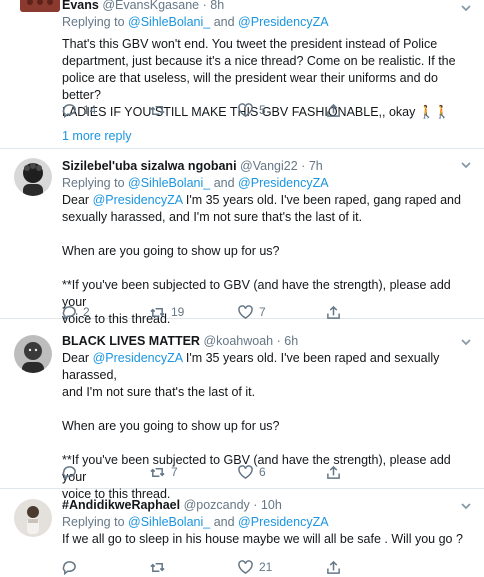 The height and width of the screenshot is (577, 484). I want to click on tweet-header: BLACK LIVES MATTER @koahwoah · 6h, so click(269, 341).